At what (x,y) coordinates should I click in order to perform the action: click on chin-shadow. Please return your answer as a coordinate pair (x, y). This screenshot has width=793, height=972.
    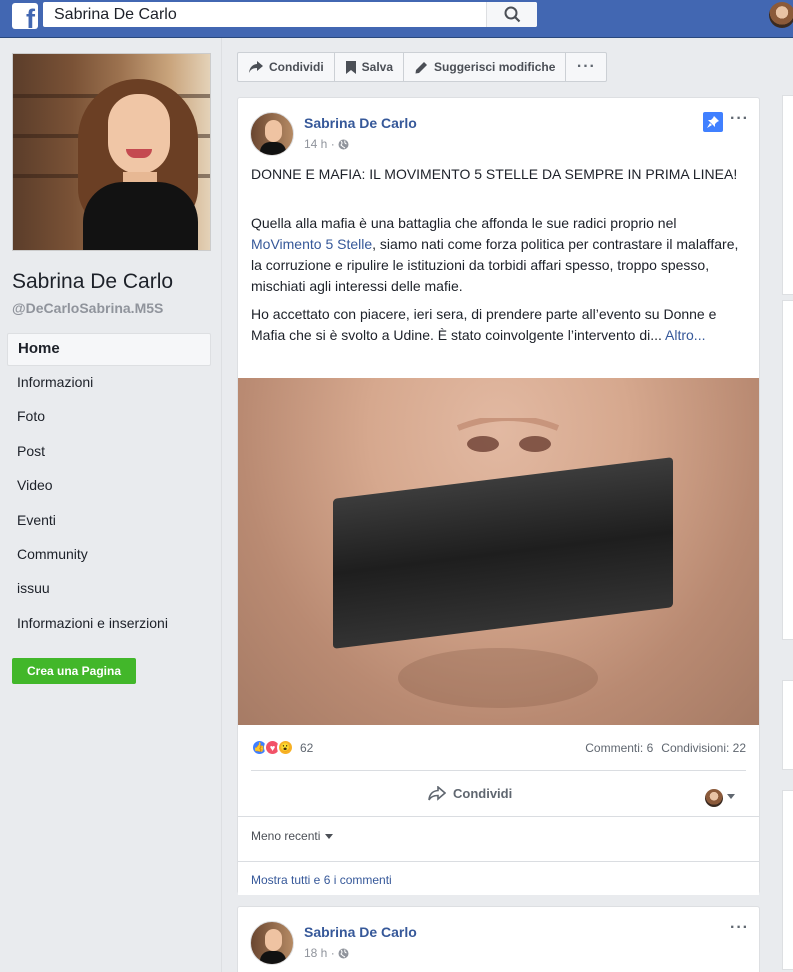
    Looking at the image, I should click on (498, 678).